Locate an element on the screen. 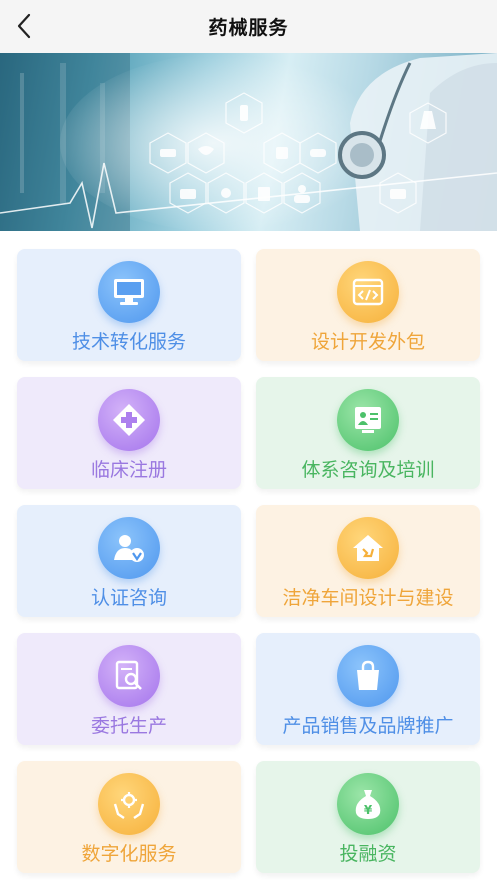 This screenshot has height=883, width=497. verified-user-icon is located at coordinates (129, 548).